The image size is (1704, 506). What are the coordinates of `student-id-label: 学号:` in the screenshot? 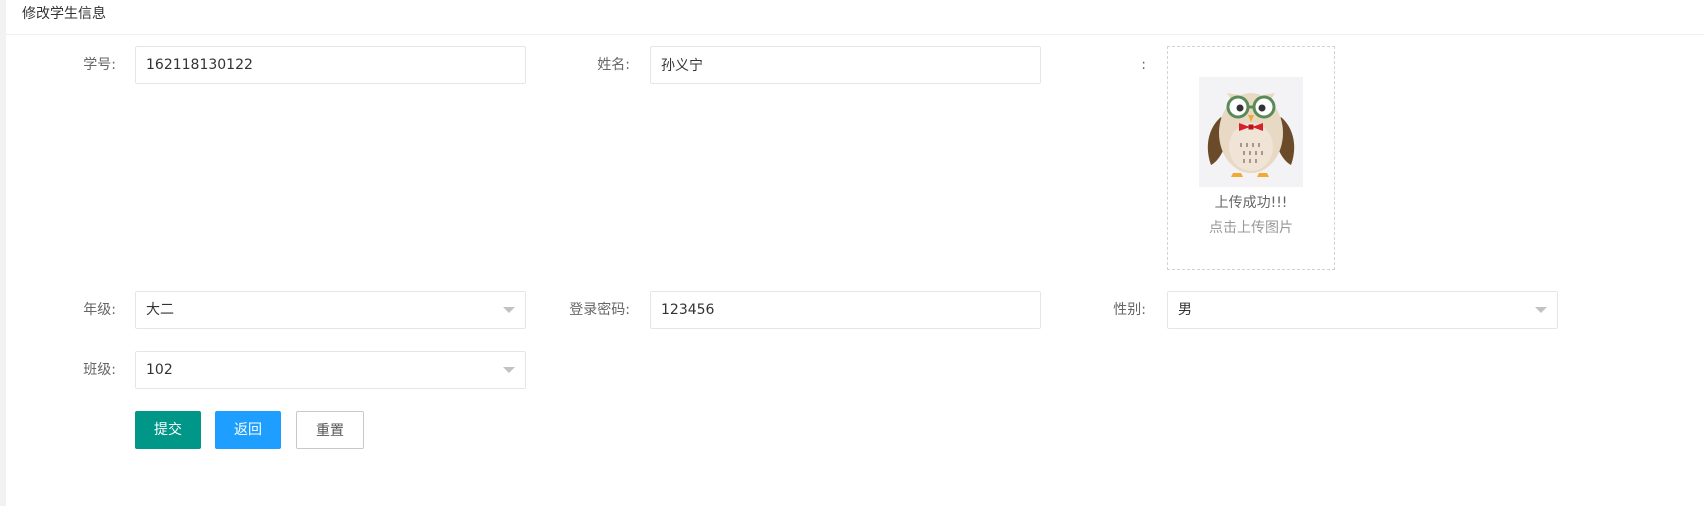 It's located at (99, 65).